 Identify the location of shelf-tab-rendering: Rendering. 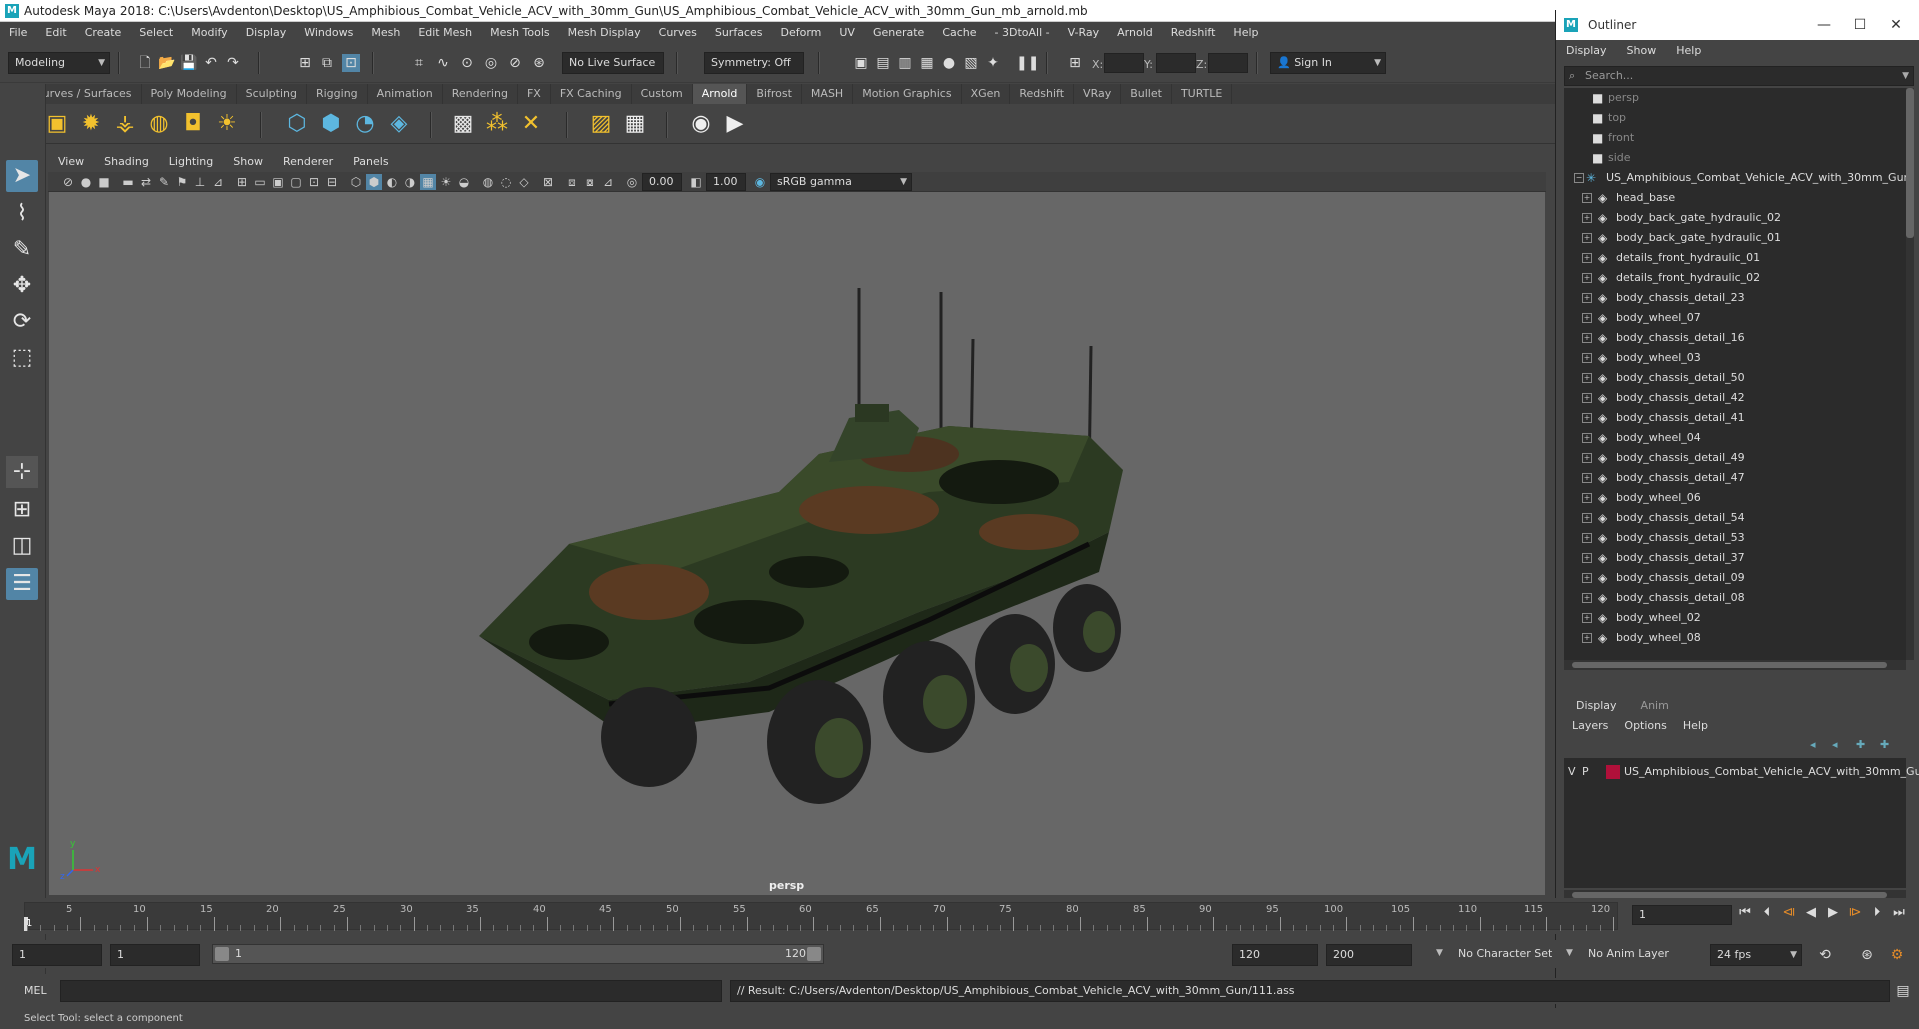
(480, 94).